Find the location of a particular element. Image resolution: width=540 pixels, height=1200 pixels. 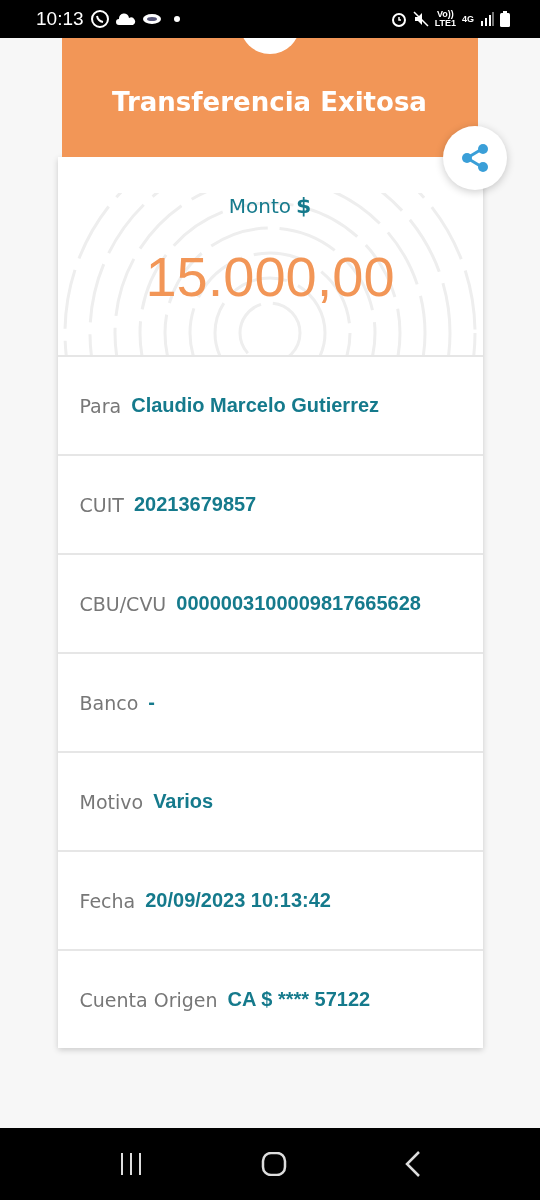

header-title: Transferencia Exitosa is located at coordinates (269, 101).